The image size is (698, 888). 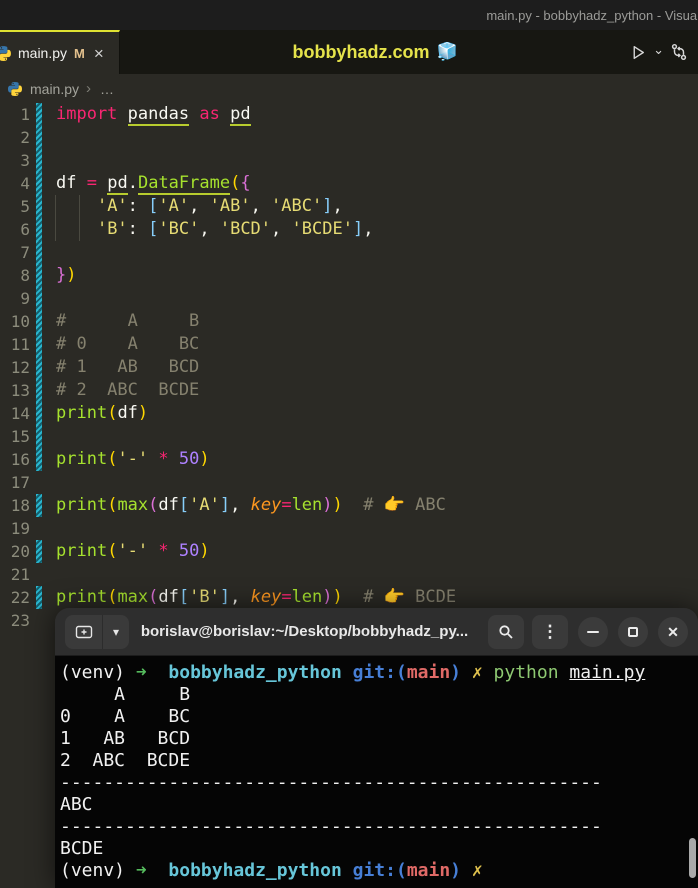 I want to click on code-token: # 1 AB BCD, so click(x=128, y=367).